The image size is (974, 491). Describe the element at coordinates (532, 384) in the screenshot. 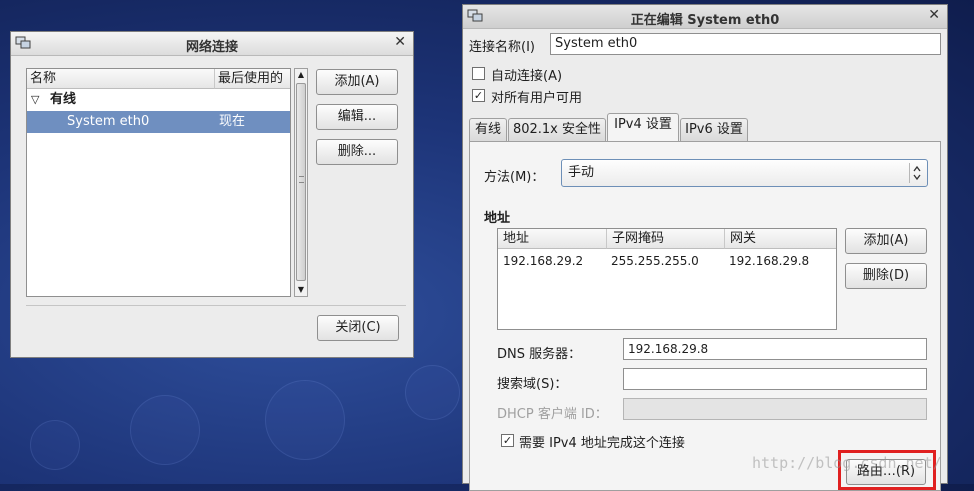

I see `search-domain-label: 搜索域(S)：` at that location.